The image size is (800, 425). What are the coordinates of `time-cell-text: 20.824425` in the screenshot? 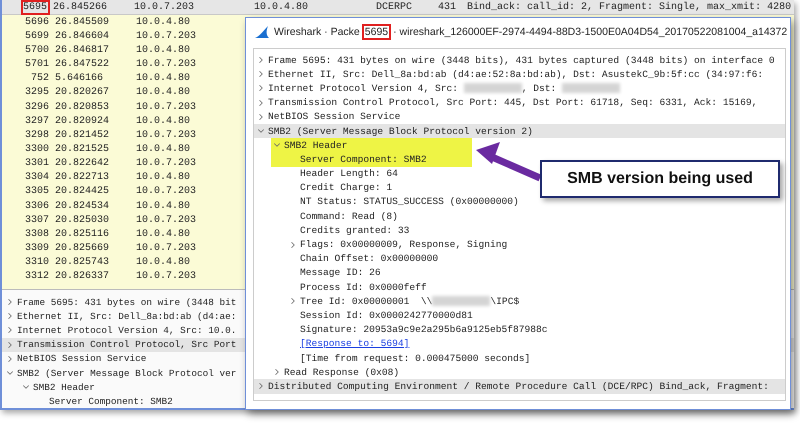 It's located at (82, 192).